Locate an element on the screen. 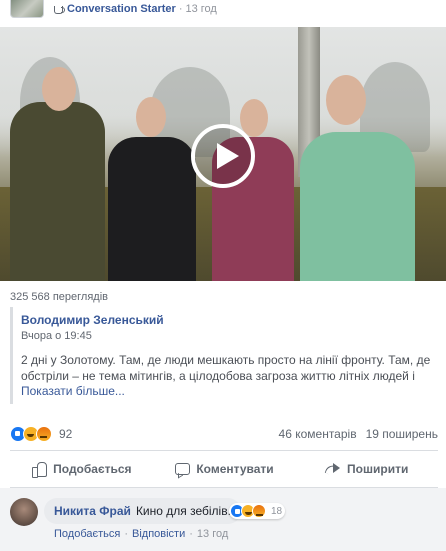 This screenshot has height=551, width=446. comment-like-link: Подобається is located at coordinates (87, 534).